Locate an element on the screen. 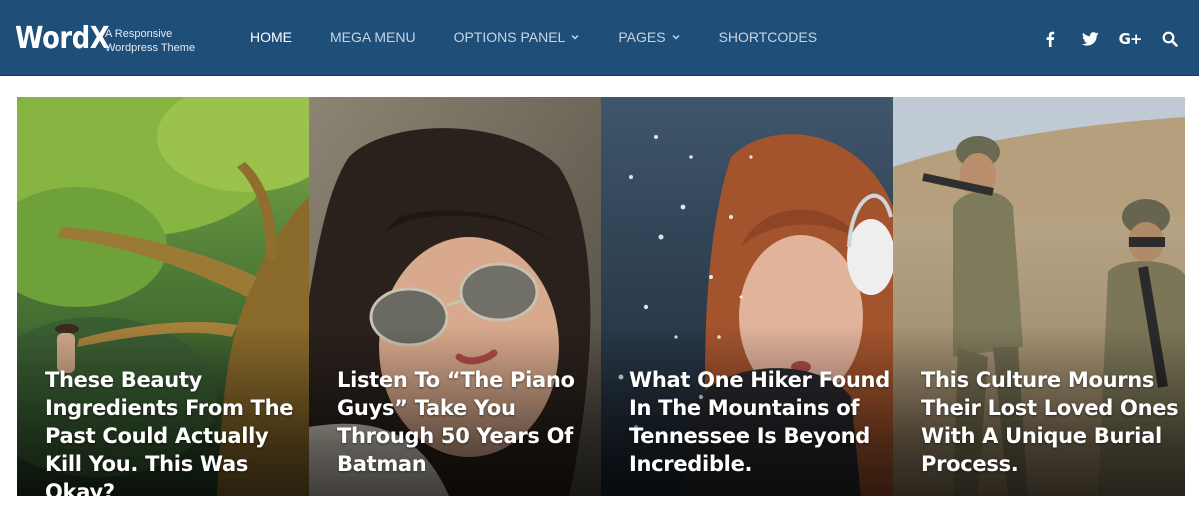 The image size is (1199, 515). facebook-icon is located at coordinates (1050, 39).